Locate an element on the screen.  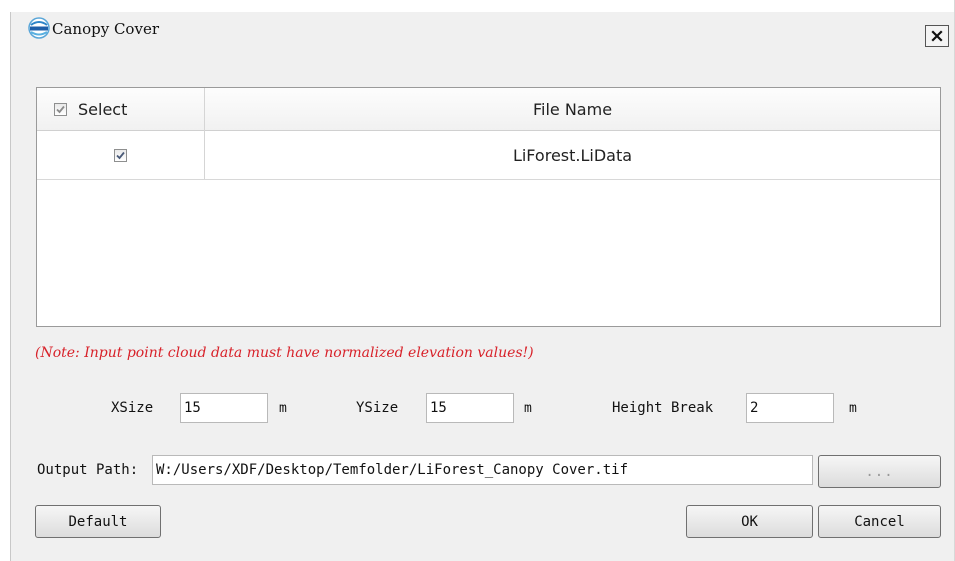
table-header: Select File Name is located at coordinates (488, 109).